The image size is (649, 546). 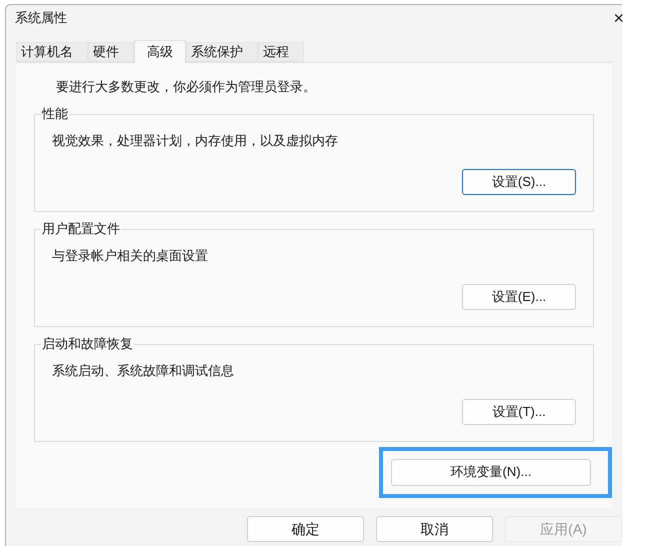 I want to click on notice-text: 要进行大多数更改，你必须作为管理员登录。, so click(x=186, y=87).